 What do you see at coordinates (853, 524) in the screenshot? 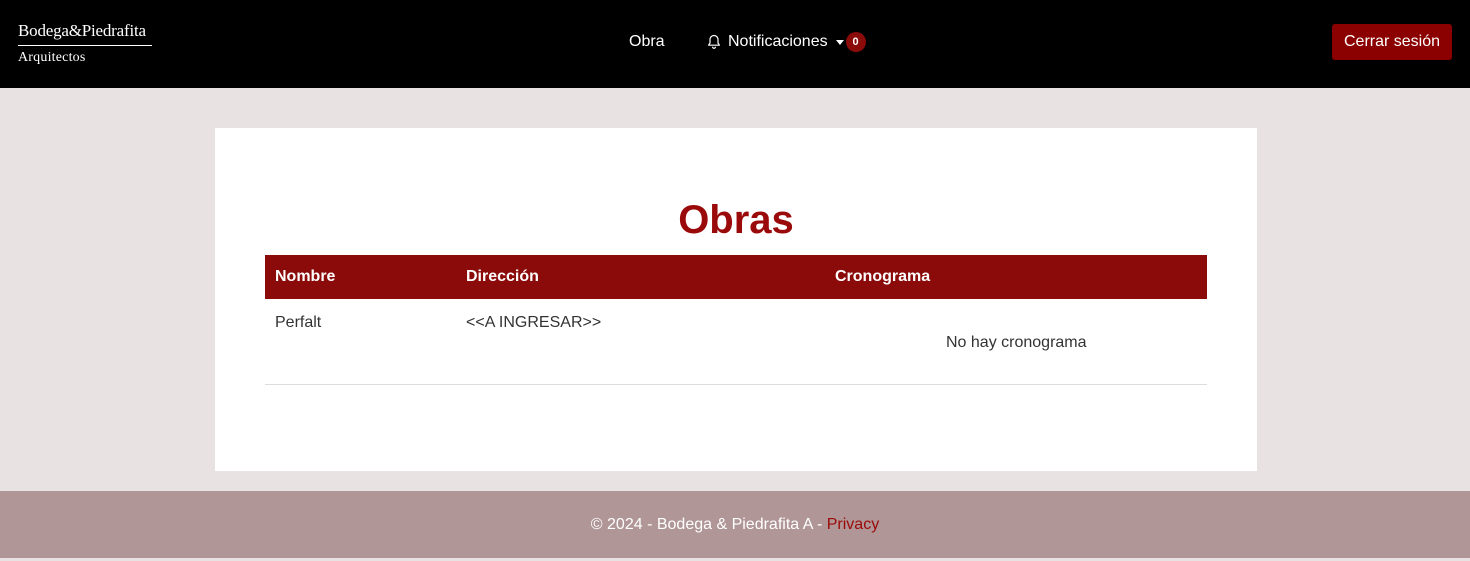
I see `privacy-link: Privacy` at bounding box center [853, 524].